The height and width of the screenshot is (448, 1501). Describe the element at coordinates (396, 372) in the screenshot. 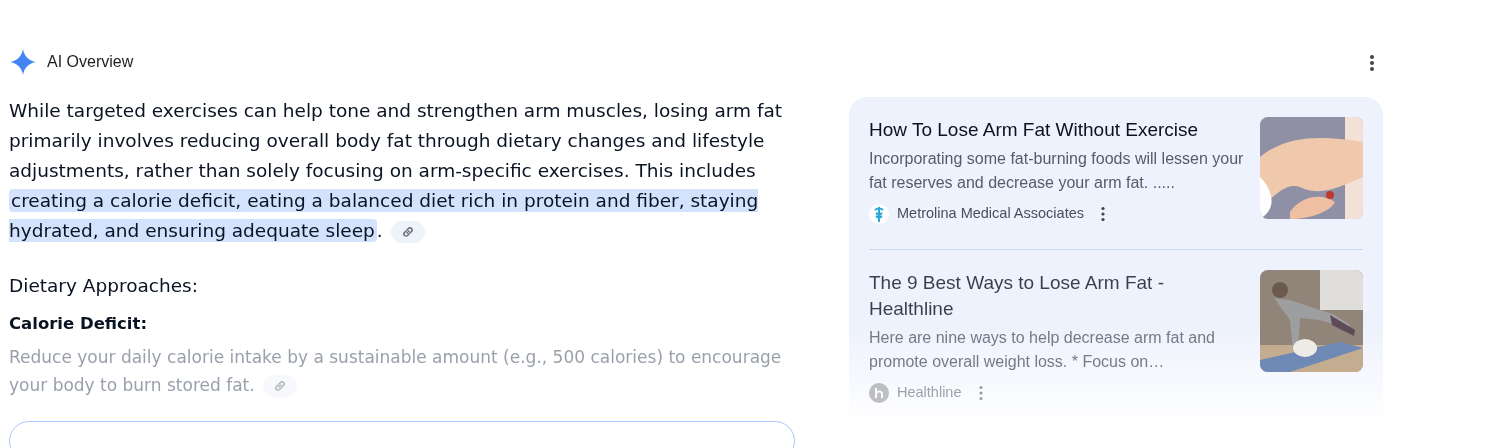

I see `item-text: Reduce your daily calorie intake by a sustainable amount (e.g., 500 calories) to encourage your body to burn stored fat.` at that location.